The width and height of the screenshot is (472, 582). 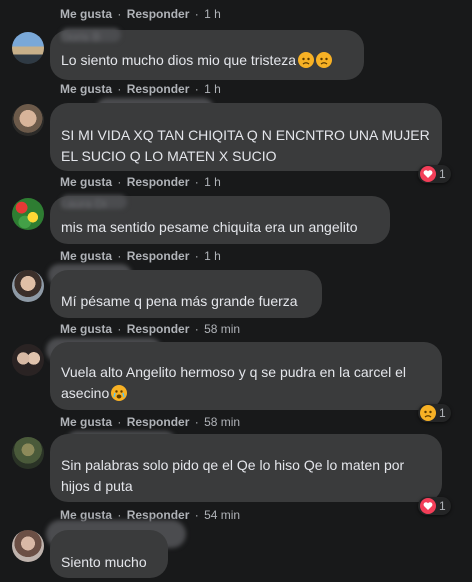 I want to click on comment-text: Mí pésame q pena más grande fuerza, so click(x=179, y=301).